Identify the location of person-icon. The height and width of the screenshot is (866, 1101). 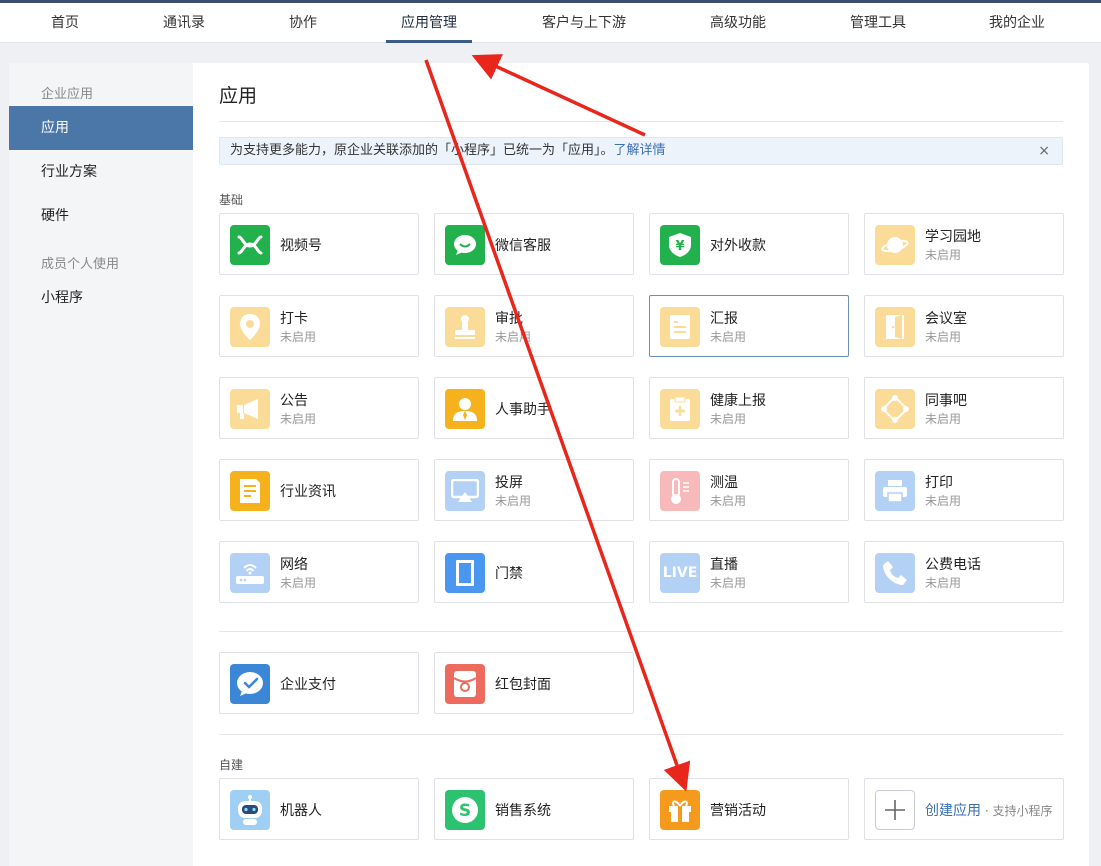
(465, 409).